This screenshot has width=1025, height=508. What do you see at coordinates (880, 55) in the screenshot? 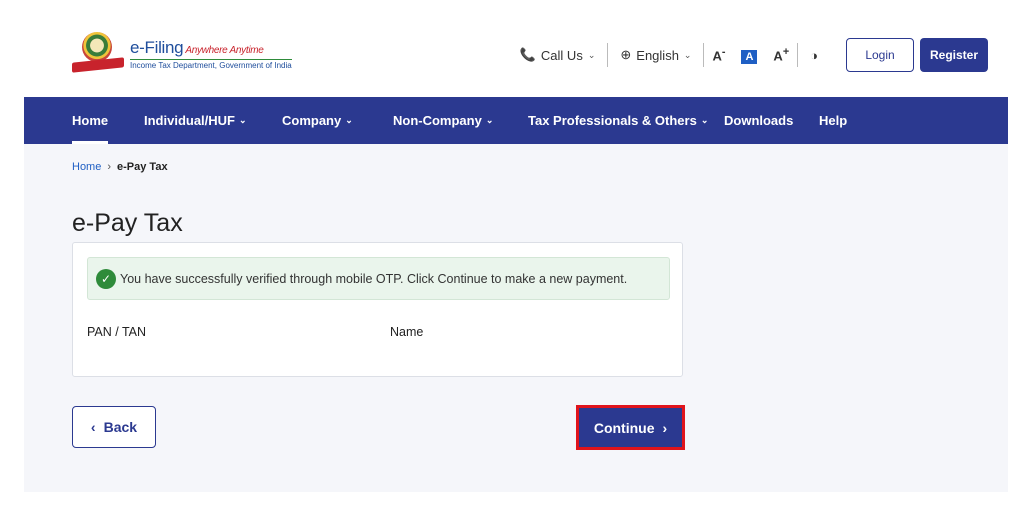
I see `login-button: Login` at bounding box center [880, 55].